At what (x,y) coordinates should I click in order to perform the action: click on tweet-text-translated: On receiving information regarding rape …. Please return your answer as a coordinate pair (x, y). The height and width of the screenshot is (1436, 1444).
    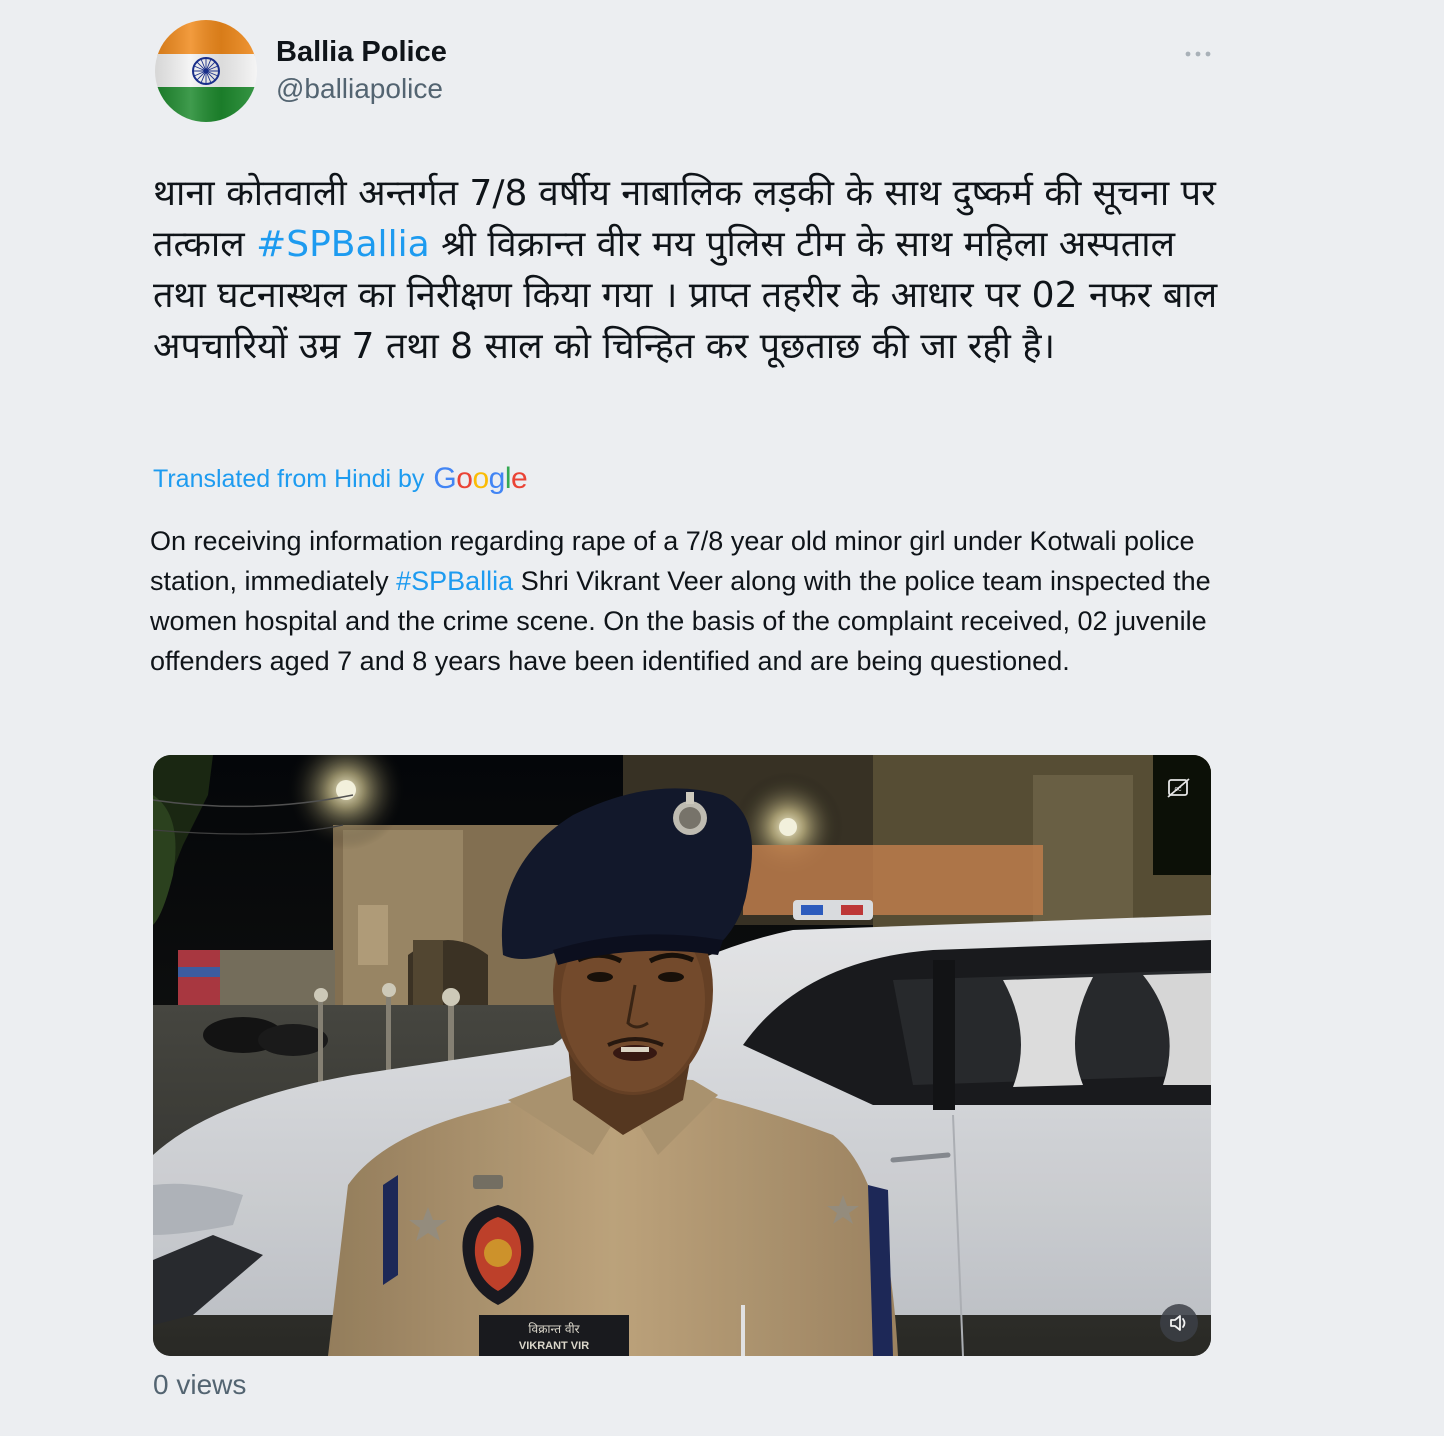
    Looking at the image, I should click on (690, 601).